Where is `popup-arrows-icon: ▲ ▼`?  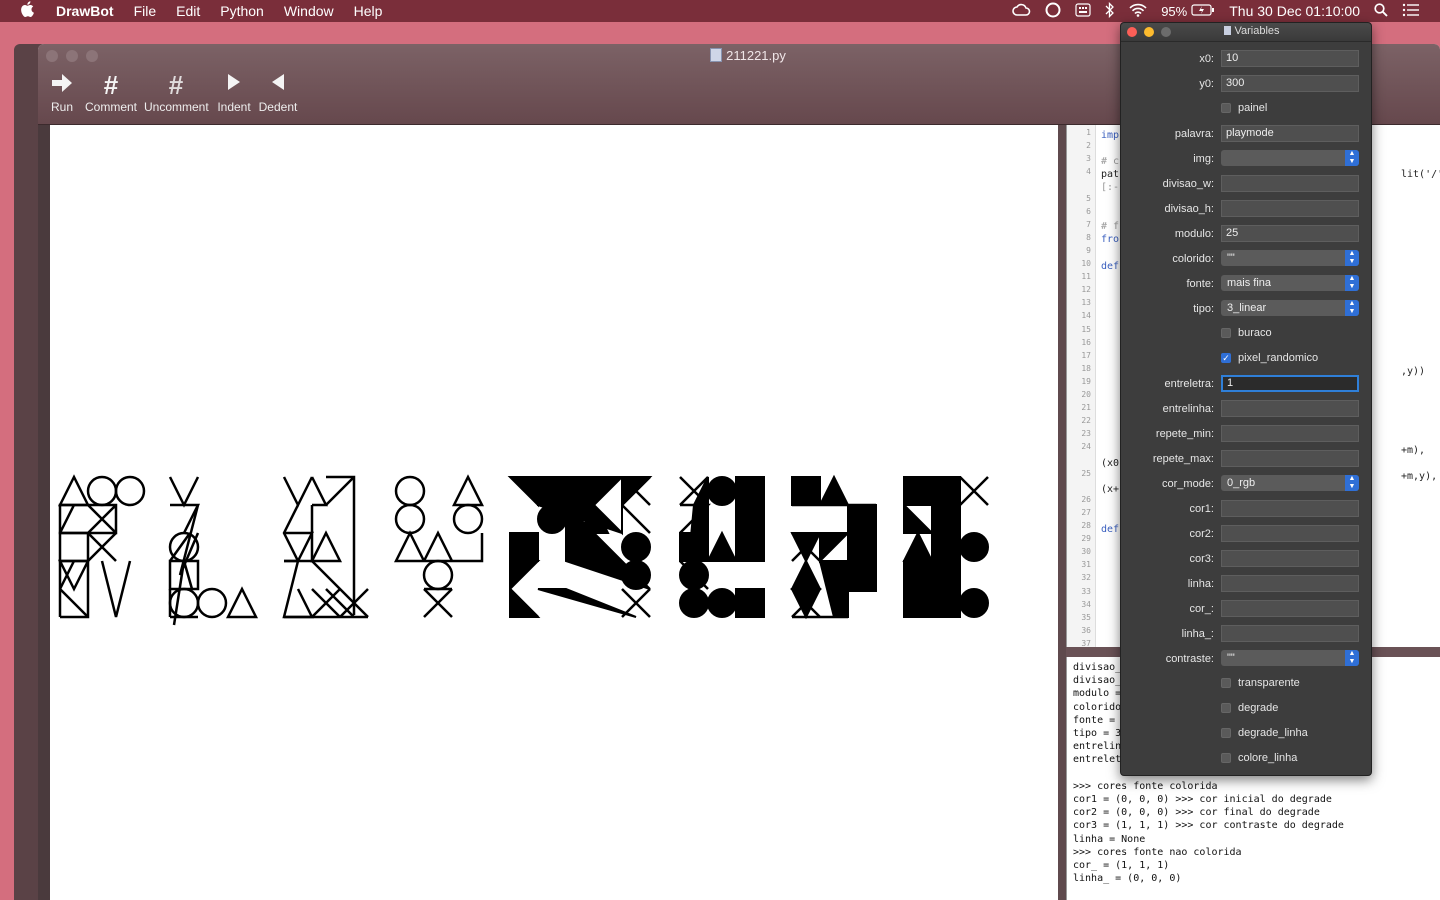 popup-arrows-icon: ▲ ▼ is located at coordinates (1352, 658).